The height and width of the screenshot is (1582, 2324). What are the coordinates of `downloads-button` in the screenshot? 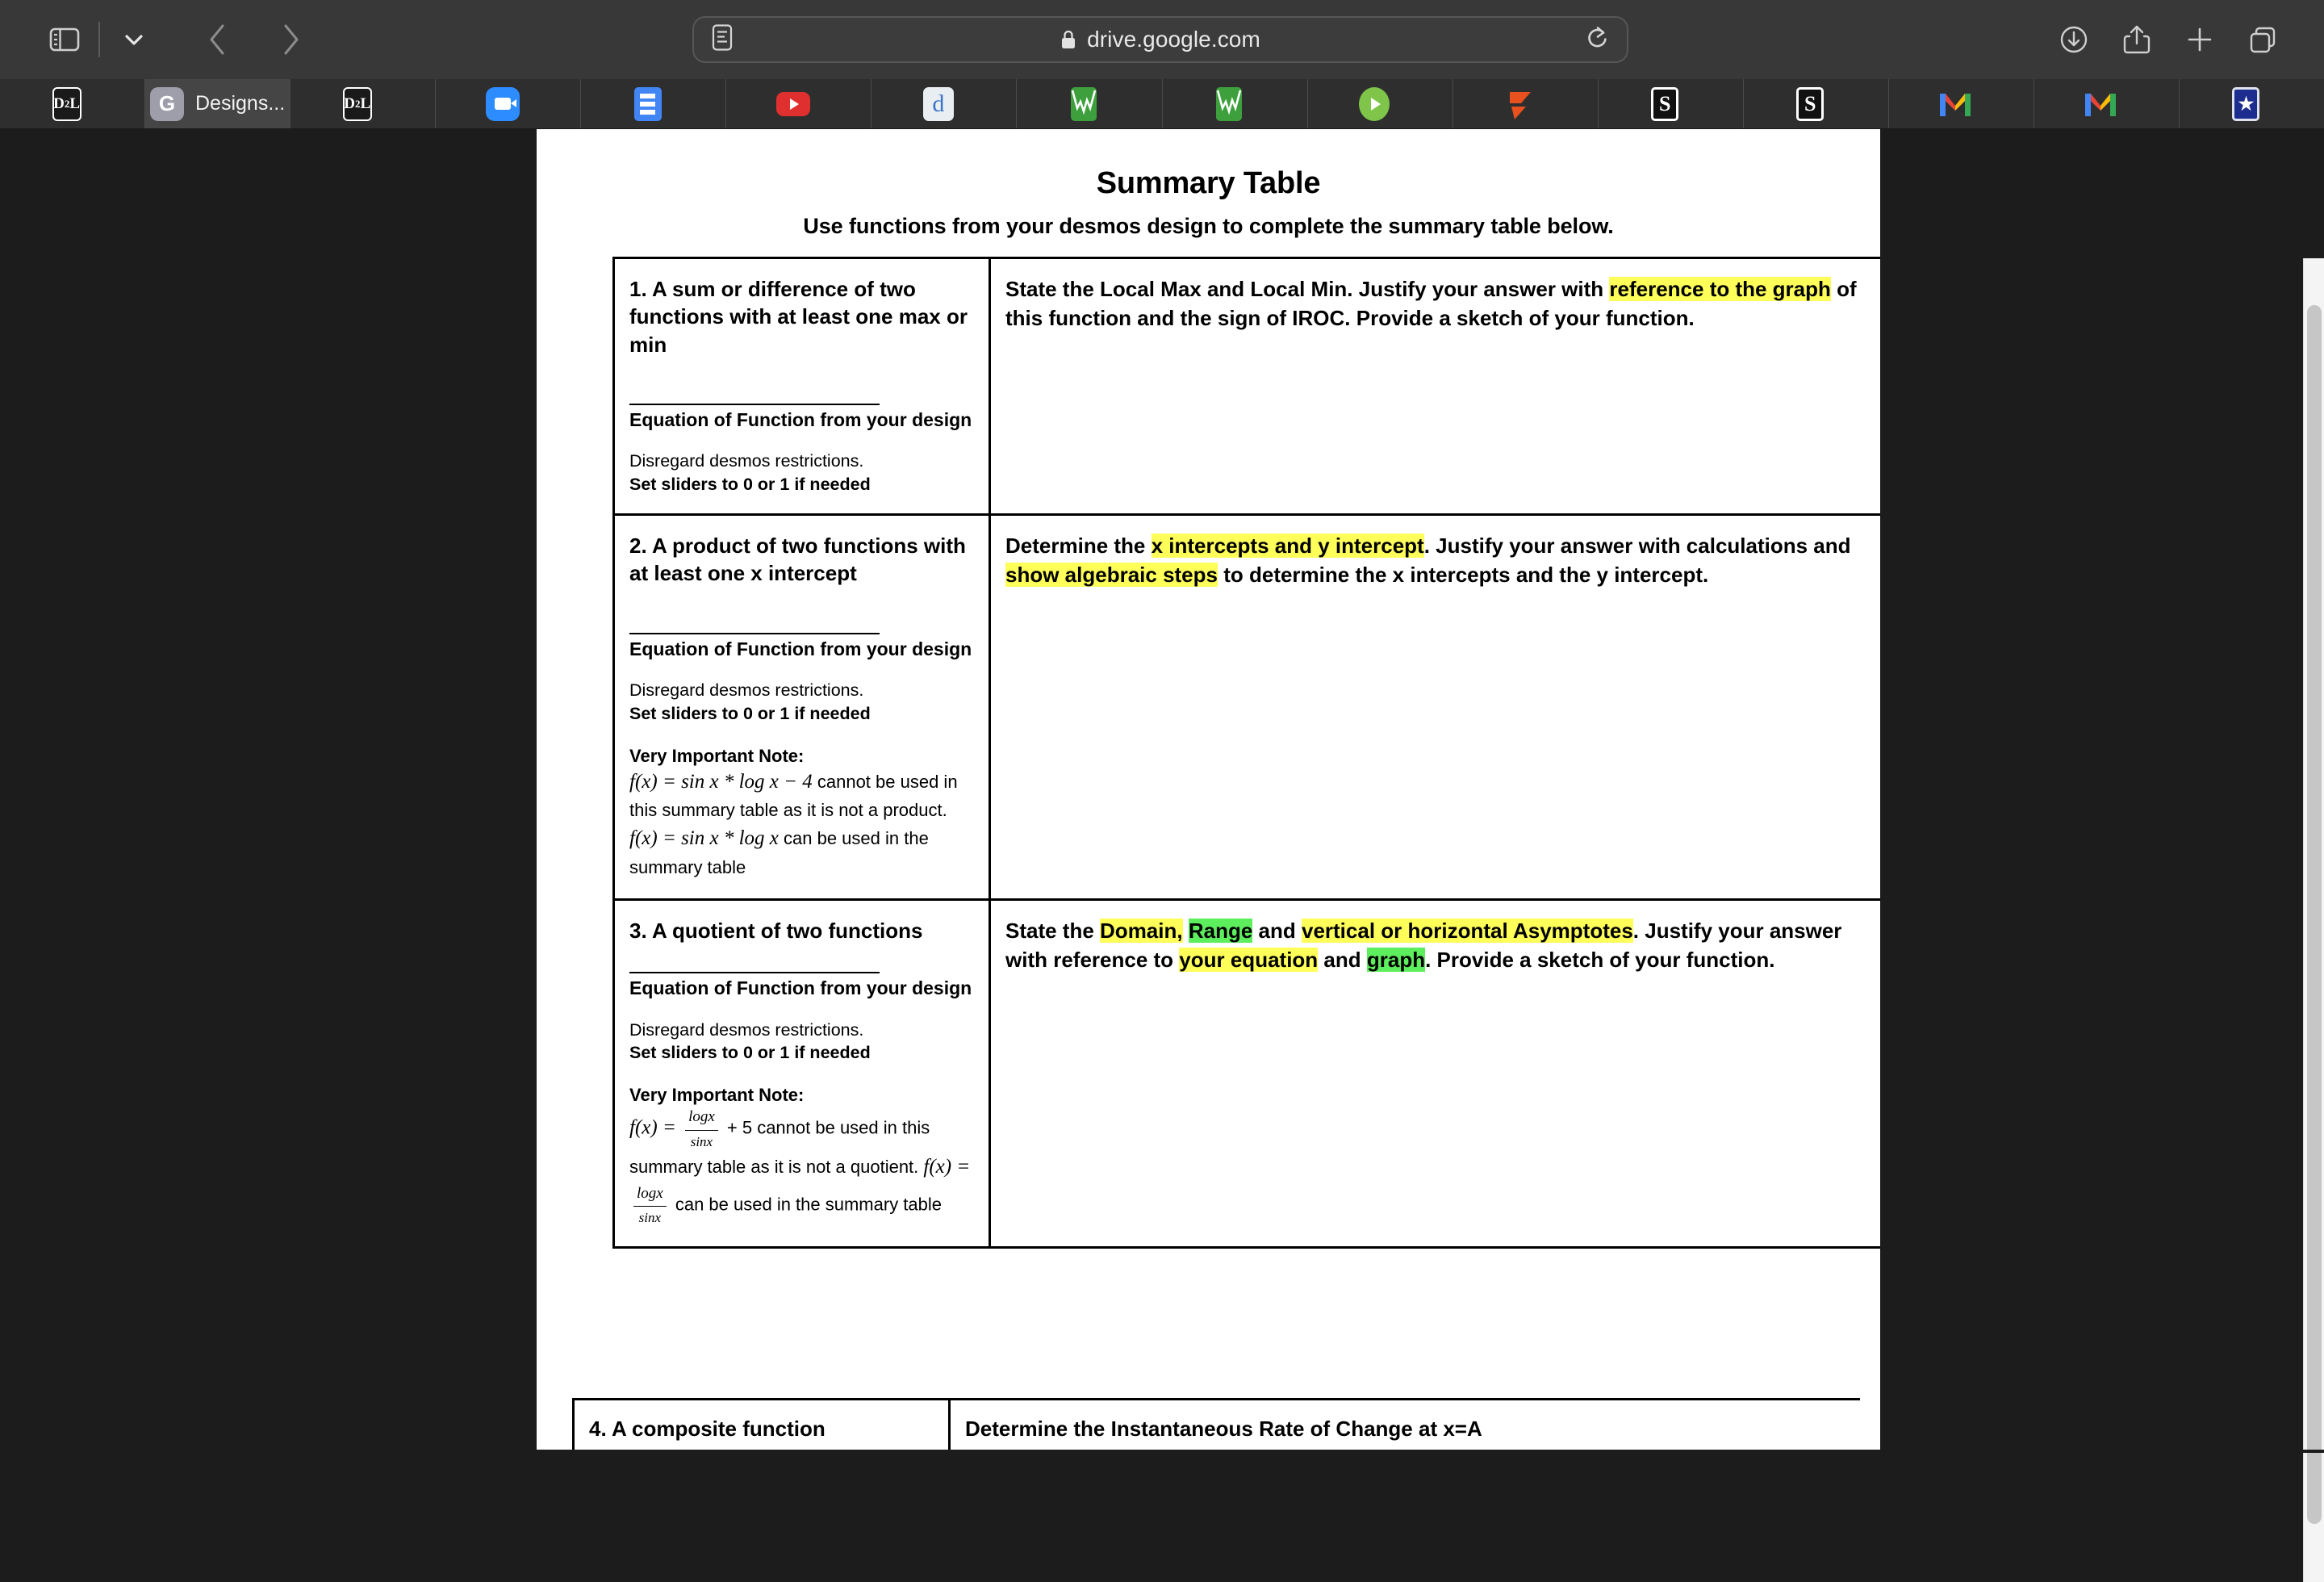 It's located at (2073, 39).